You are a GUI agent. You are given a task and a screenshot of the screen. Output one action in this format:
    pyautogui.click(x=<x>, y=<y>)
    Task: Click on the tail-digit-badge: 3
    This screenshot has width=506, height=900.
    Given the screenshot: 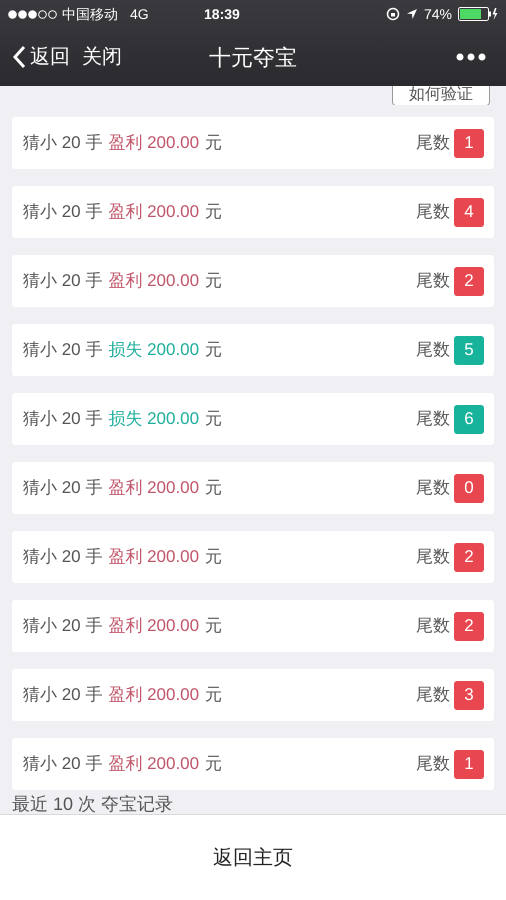 What is the action you would take?
    pyautogui.click(x=469, y=695)
    